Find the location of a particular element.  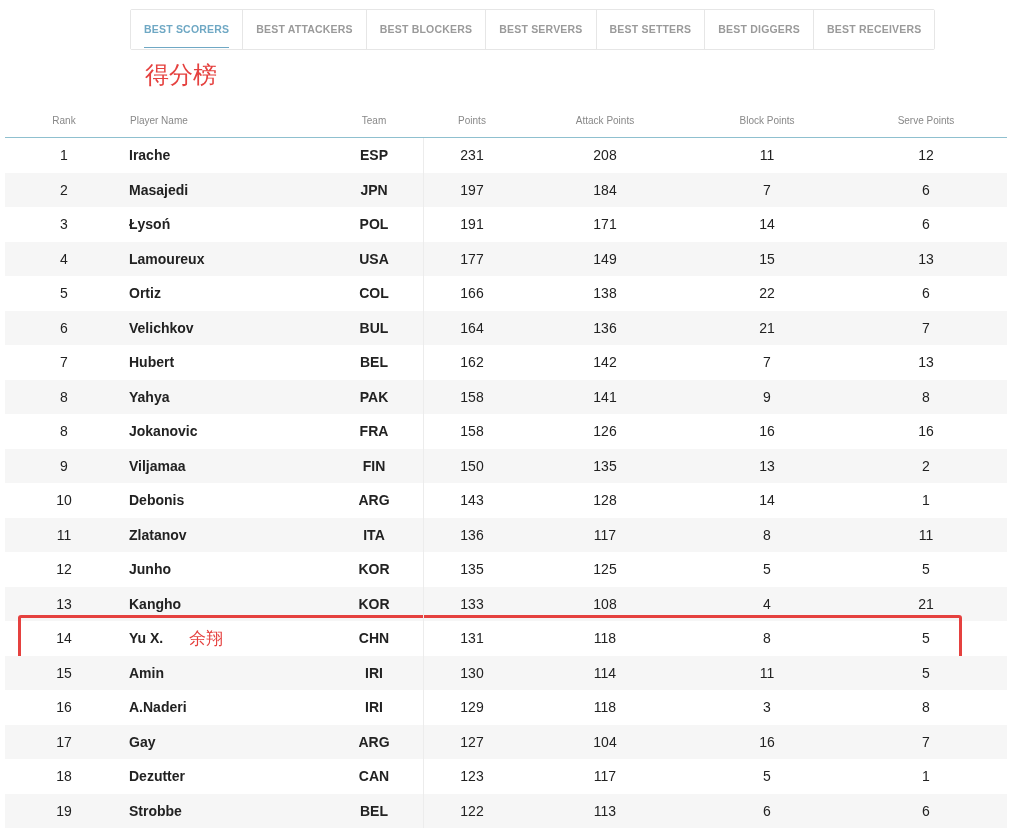

column-header: Attack Points is located at coordinates (605, 120).